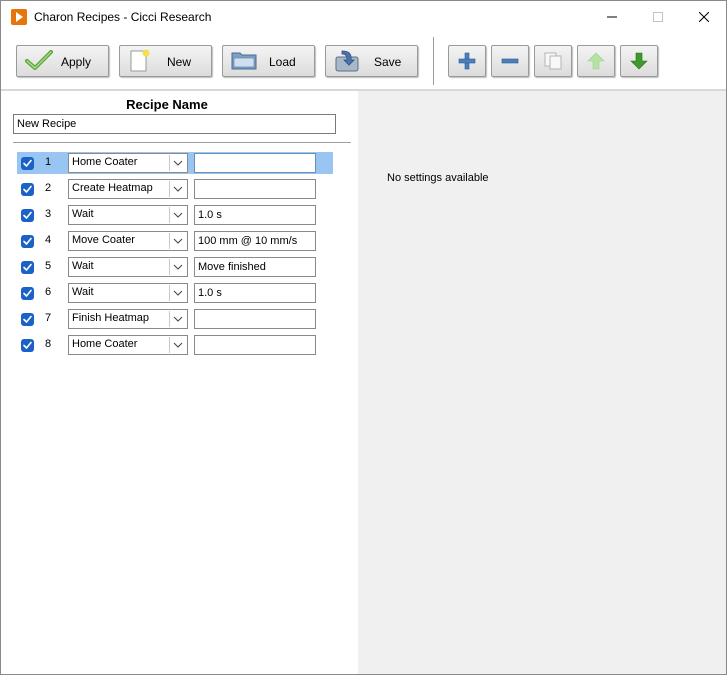 The width and height of the screenshot is (727, 675). I want to click on step-action-select: Create Heatmap, so click(128, 189).